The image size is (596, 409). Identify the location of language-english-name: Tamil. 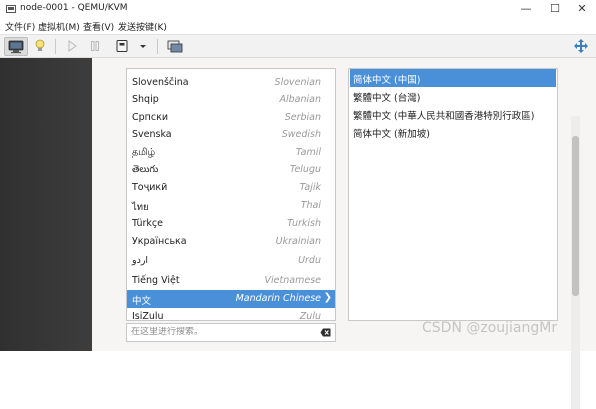
(308, 152).